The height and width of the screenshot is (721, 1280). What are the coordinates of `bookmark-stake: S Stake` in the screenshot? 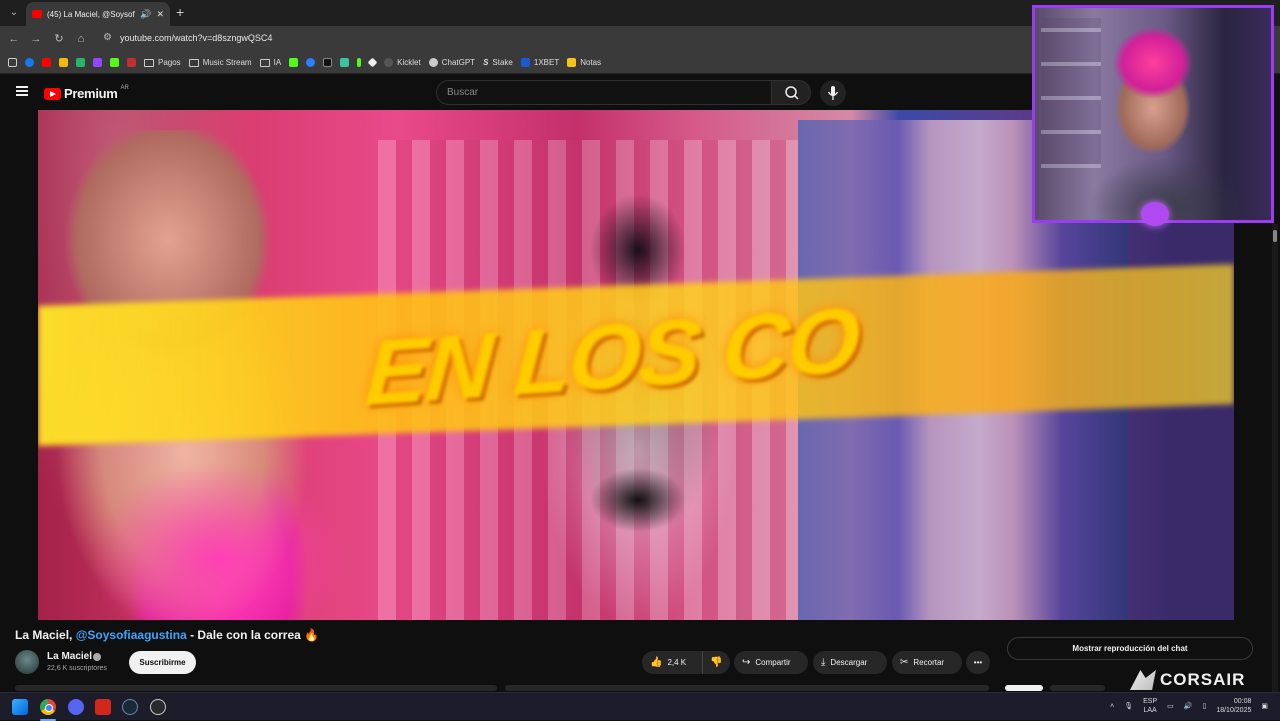 It's located at (498, 62).